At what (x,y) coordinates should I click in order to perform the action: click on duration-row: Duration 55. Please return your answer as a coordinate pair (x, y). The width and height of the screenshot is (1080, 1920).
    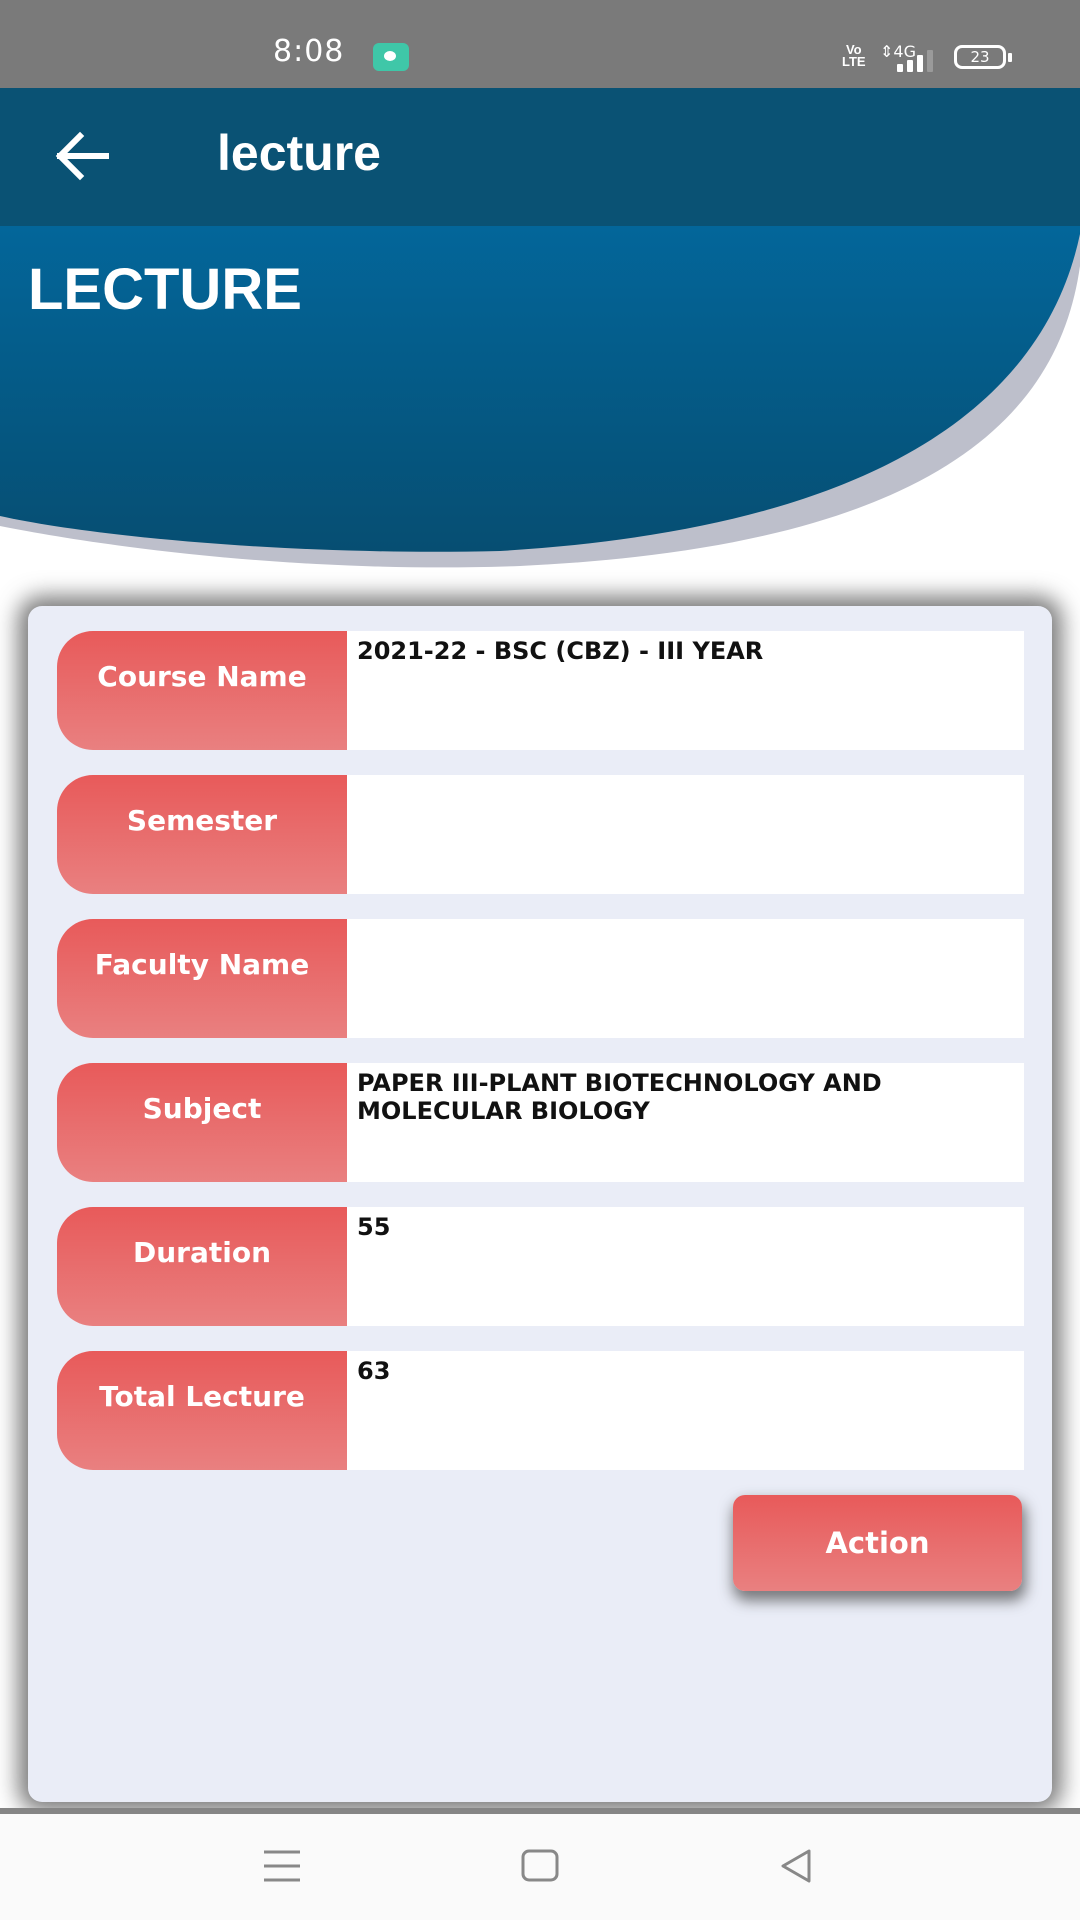
    Looking at the image, I should click on (540, 1266).